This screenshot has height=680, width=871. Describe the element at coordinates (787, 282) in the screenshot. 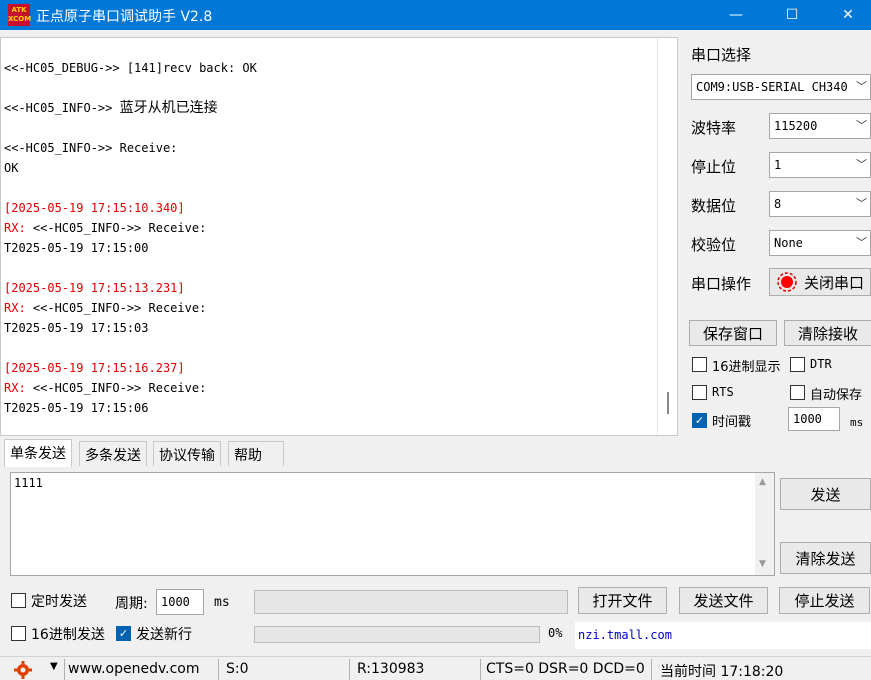

I see `port-status-icon` at that location.